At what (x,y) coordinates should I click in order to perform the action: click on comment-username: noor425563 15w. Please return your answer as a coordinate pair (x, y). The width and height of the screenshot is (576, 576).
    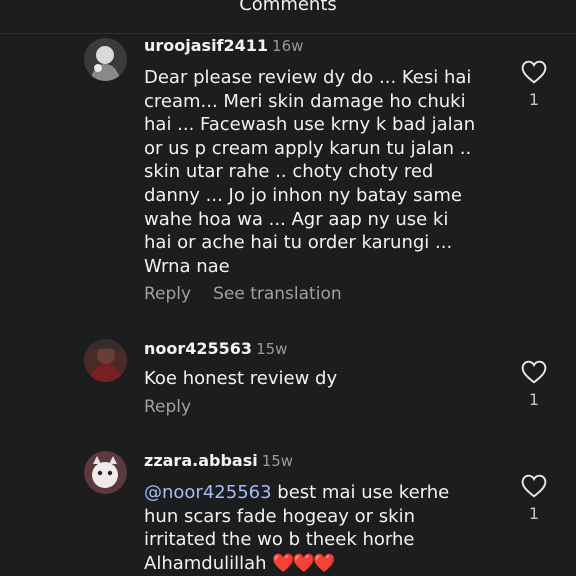
    Looking at the image, I should click on (215, 348).